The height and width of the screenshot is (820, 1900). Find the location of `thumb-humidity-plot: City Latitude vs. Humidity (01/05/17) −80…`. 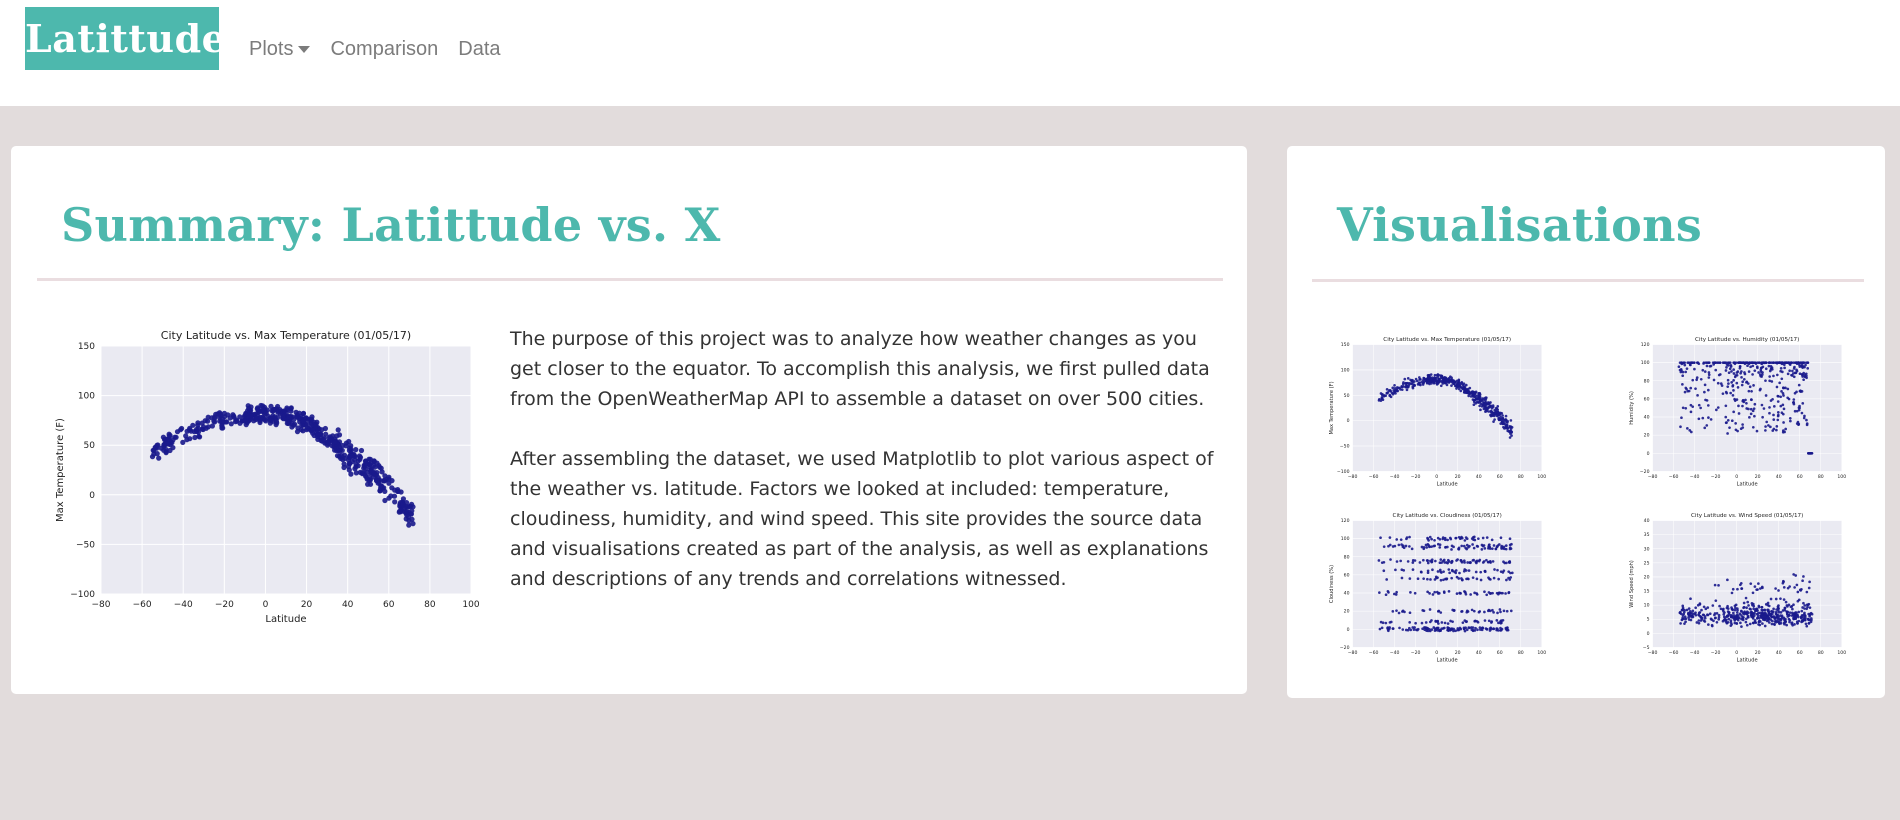

thumb-humidity-plot: City Latitude vs. Humidity (01/05/17) −80… is located at coordinates (1739, 409).